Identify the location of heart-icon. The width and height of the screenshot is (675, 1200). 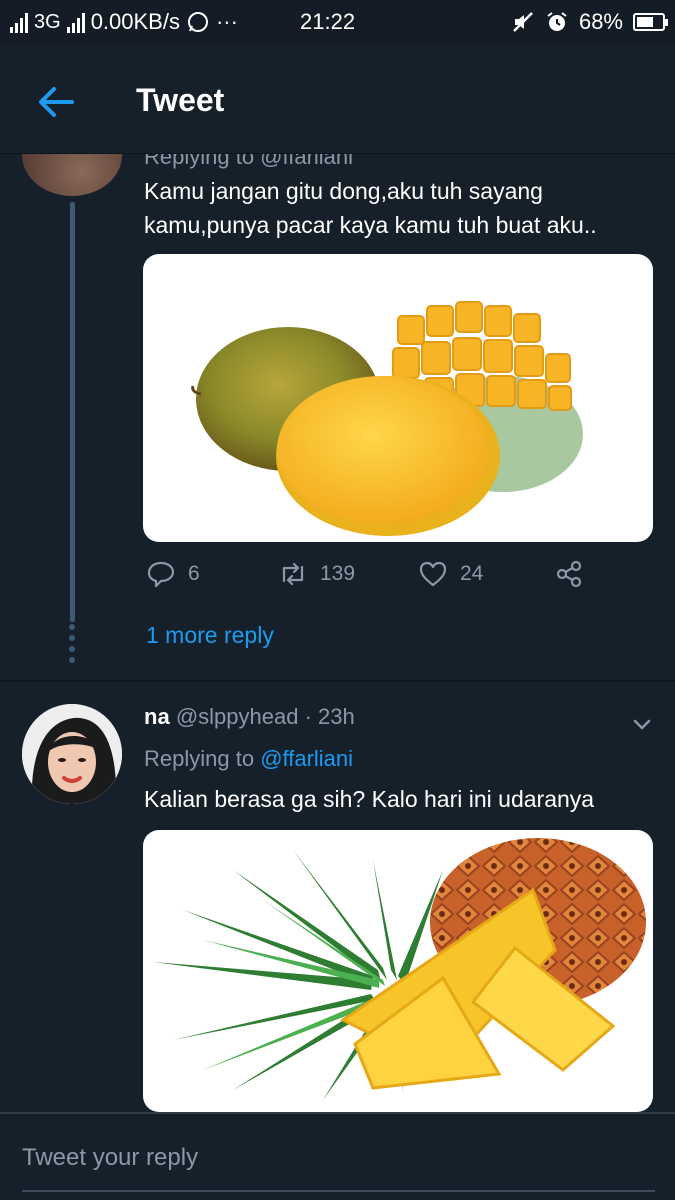
(433, 574).